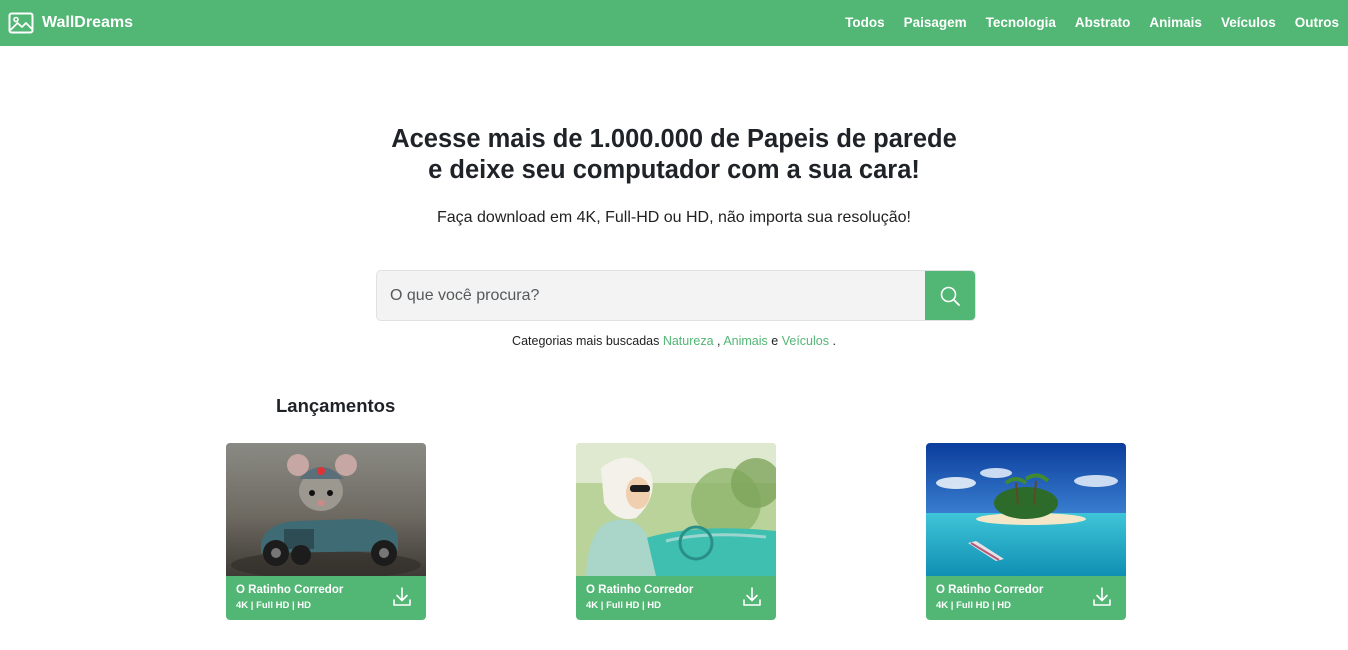 This screenshot has height=650, width=1348. I want to click on nav-link-todos: Todos, so click(865, 22).